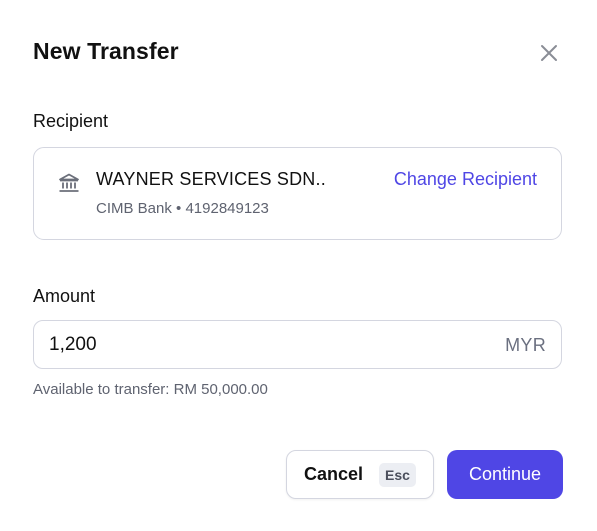  What do you see at coordinates (64, 296) in the screenshot?
I see `amount-label: Amount` at bounding box center [64, 296].